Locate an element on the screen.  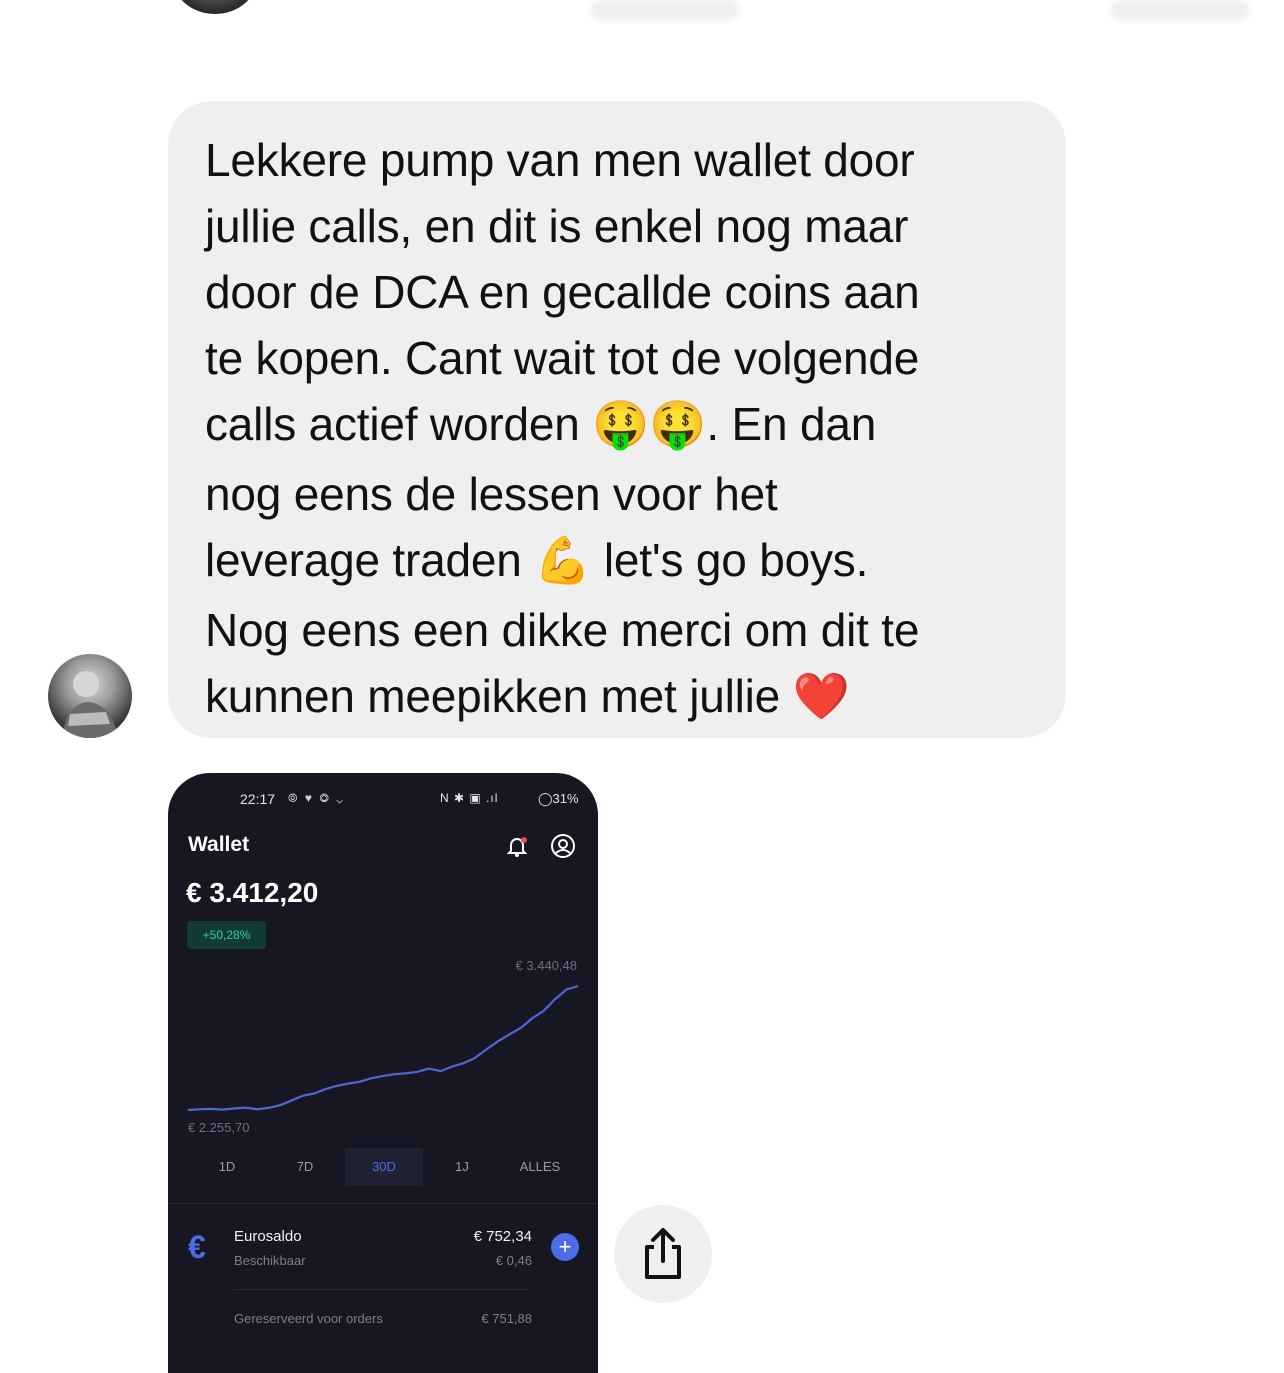
euro-icon: € is located at coordinates (197, 1247).